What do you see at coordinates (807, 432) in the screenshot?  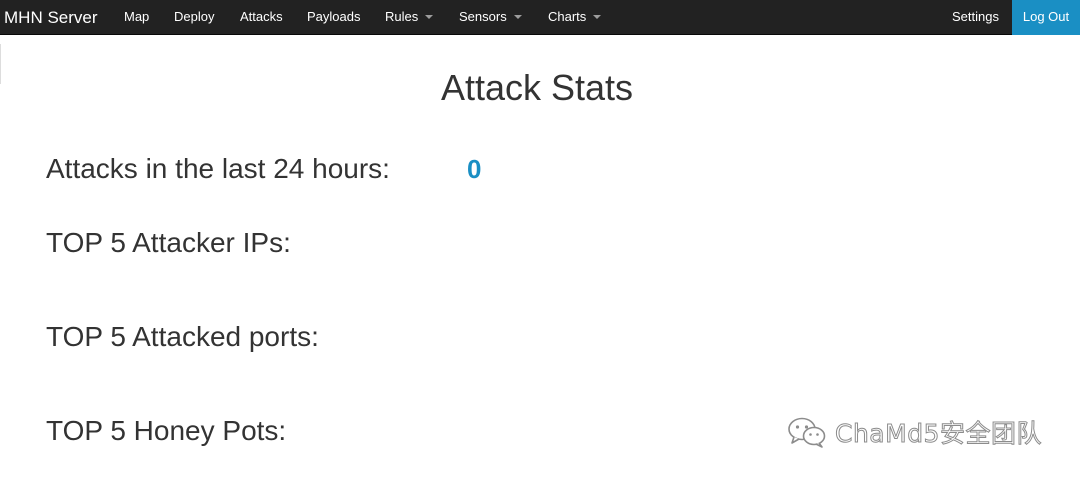 I see `wechat-icon` at bounding box center [807, 432].